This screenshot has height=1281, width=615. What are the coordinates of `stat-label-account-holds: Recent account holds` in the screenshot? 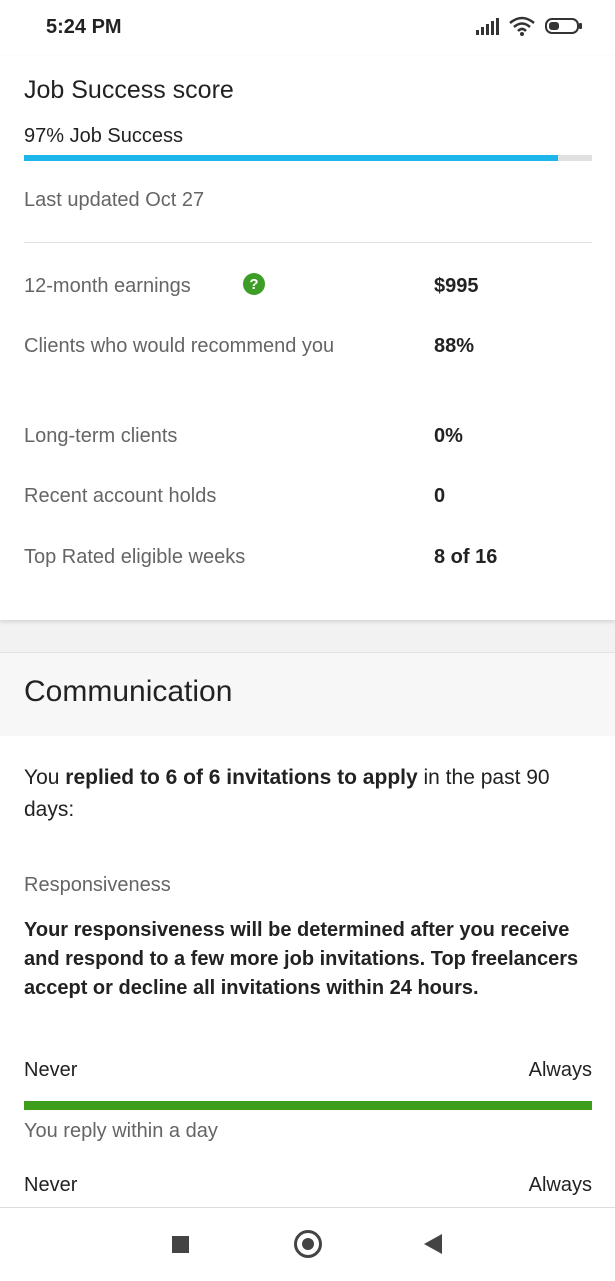 It's located at (120, 496).